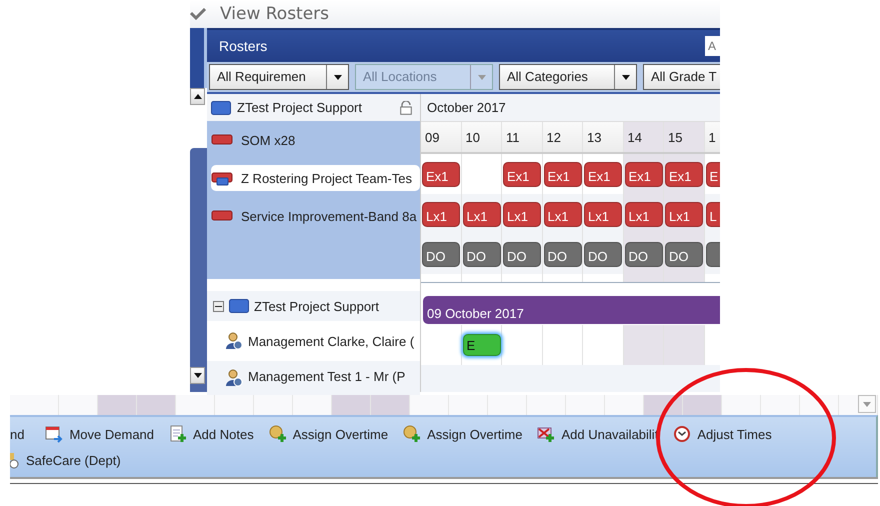 This screenshot has width=880, height=506. I want to click on note-add-icon, so click(178, 434).